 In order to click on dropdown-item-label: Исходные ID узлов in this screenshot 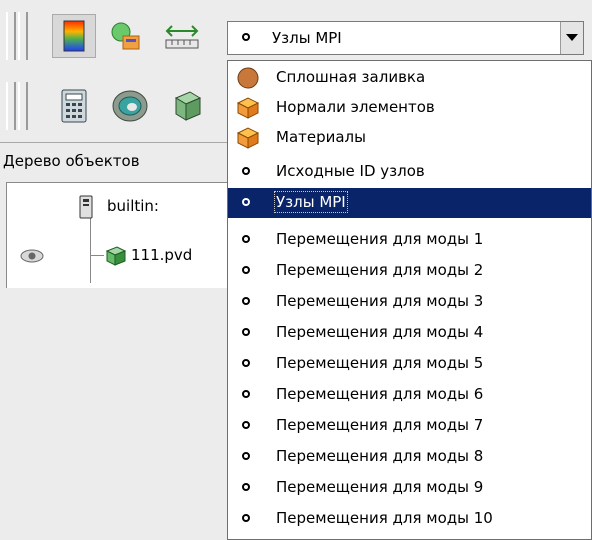, I will do `click(350, 171)`.